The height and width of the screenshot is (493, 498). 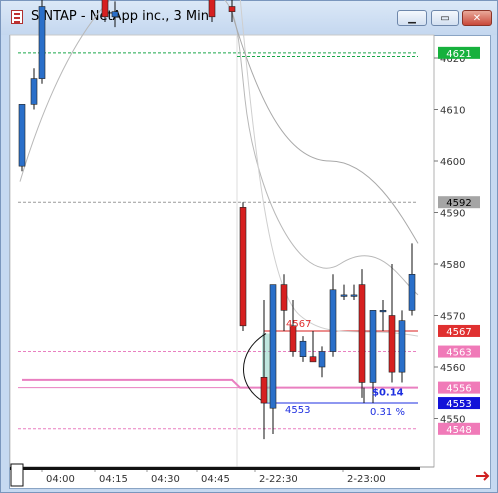 What do you see at coordinates (452, 111) in the screenshot?
I see `y-tick-label: 4610` at bounding box center [452, 111].